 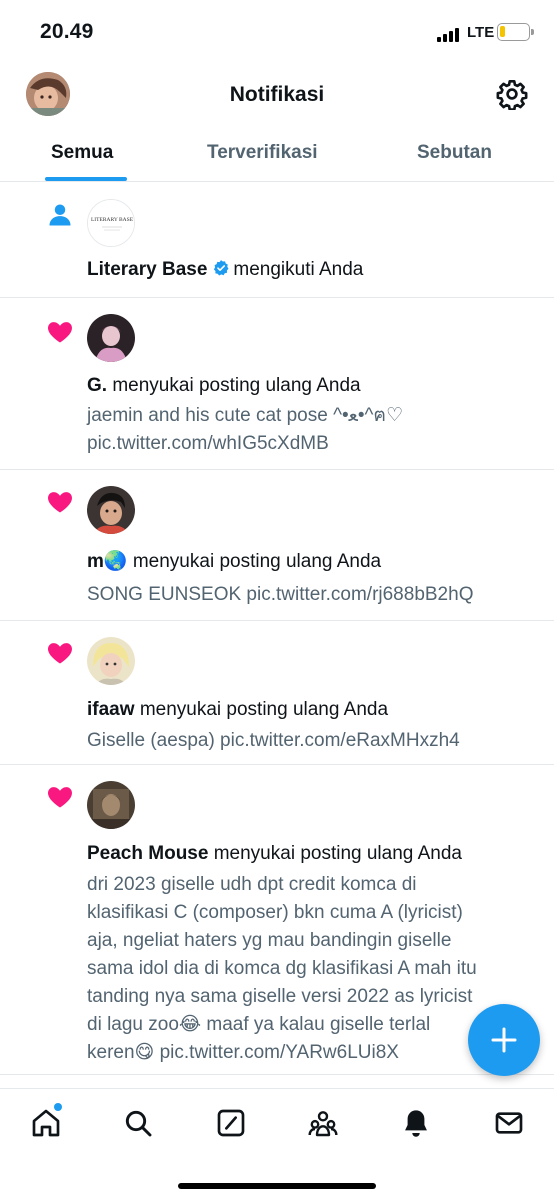 What do you see at coordinates (280, 594) in the screenshot?
I see `post-text: SONG EUNSEOK pic.twitter.com/rj688bB2hQ` at bounding box center [280, 594].